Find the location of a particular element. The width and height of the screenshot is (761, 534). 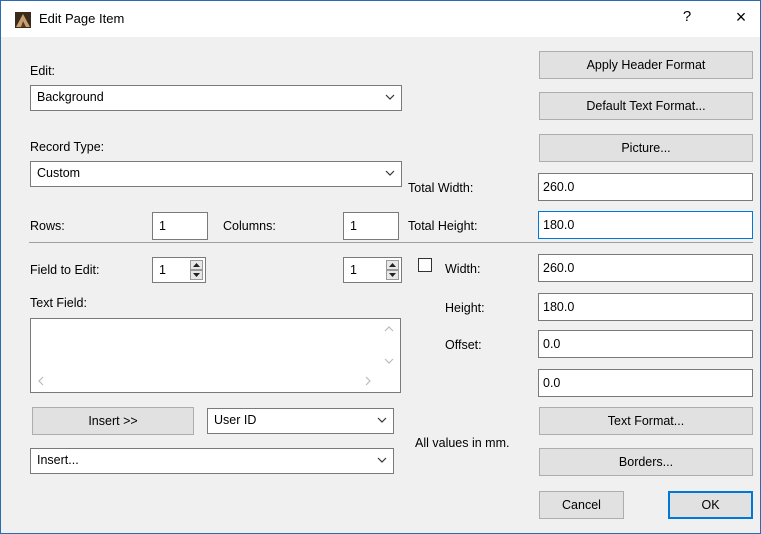

cancel-button: Cancel is located at coordinates (581, 505).